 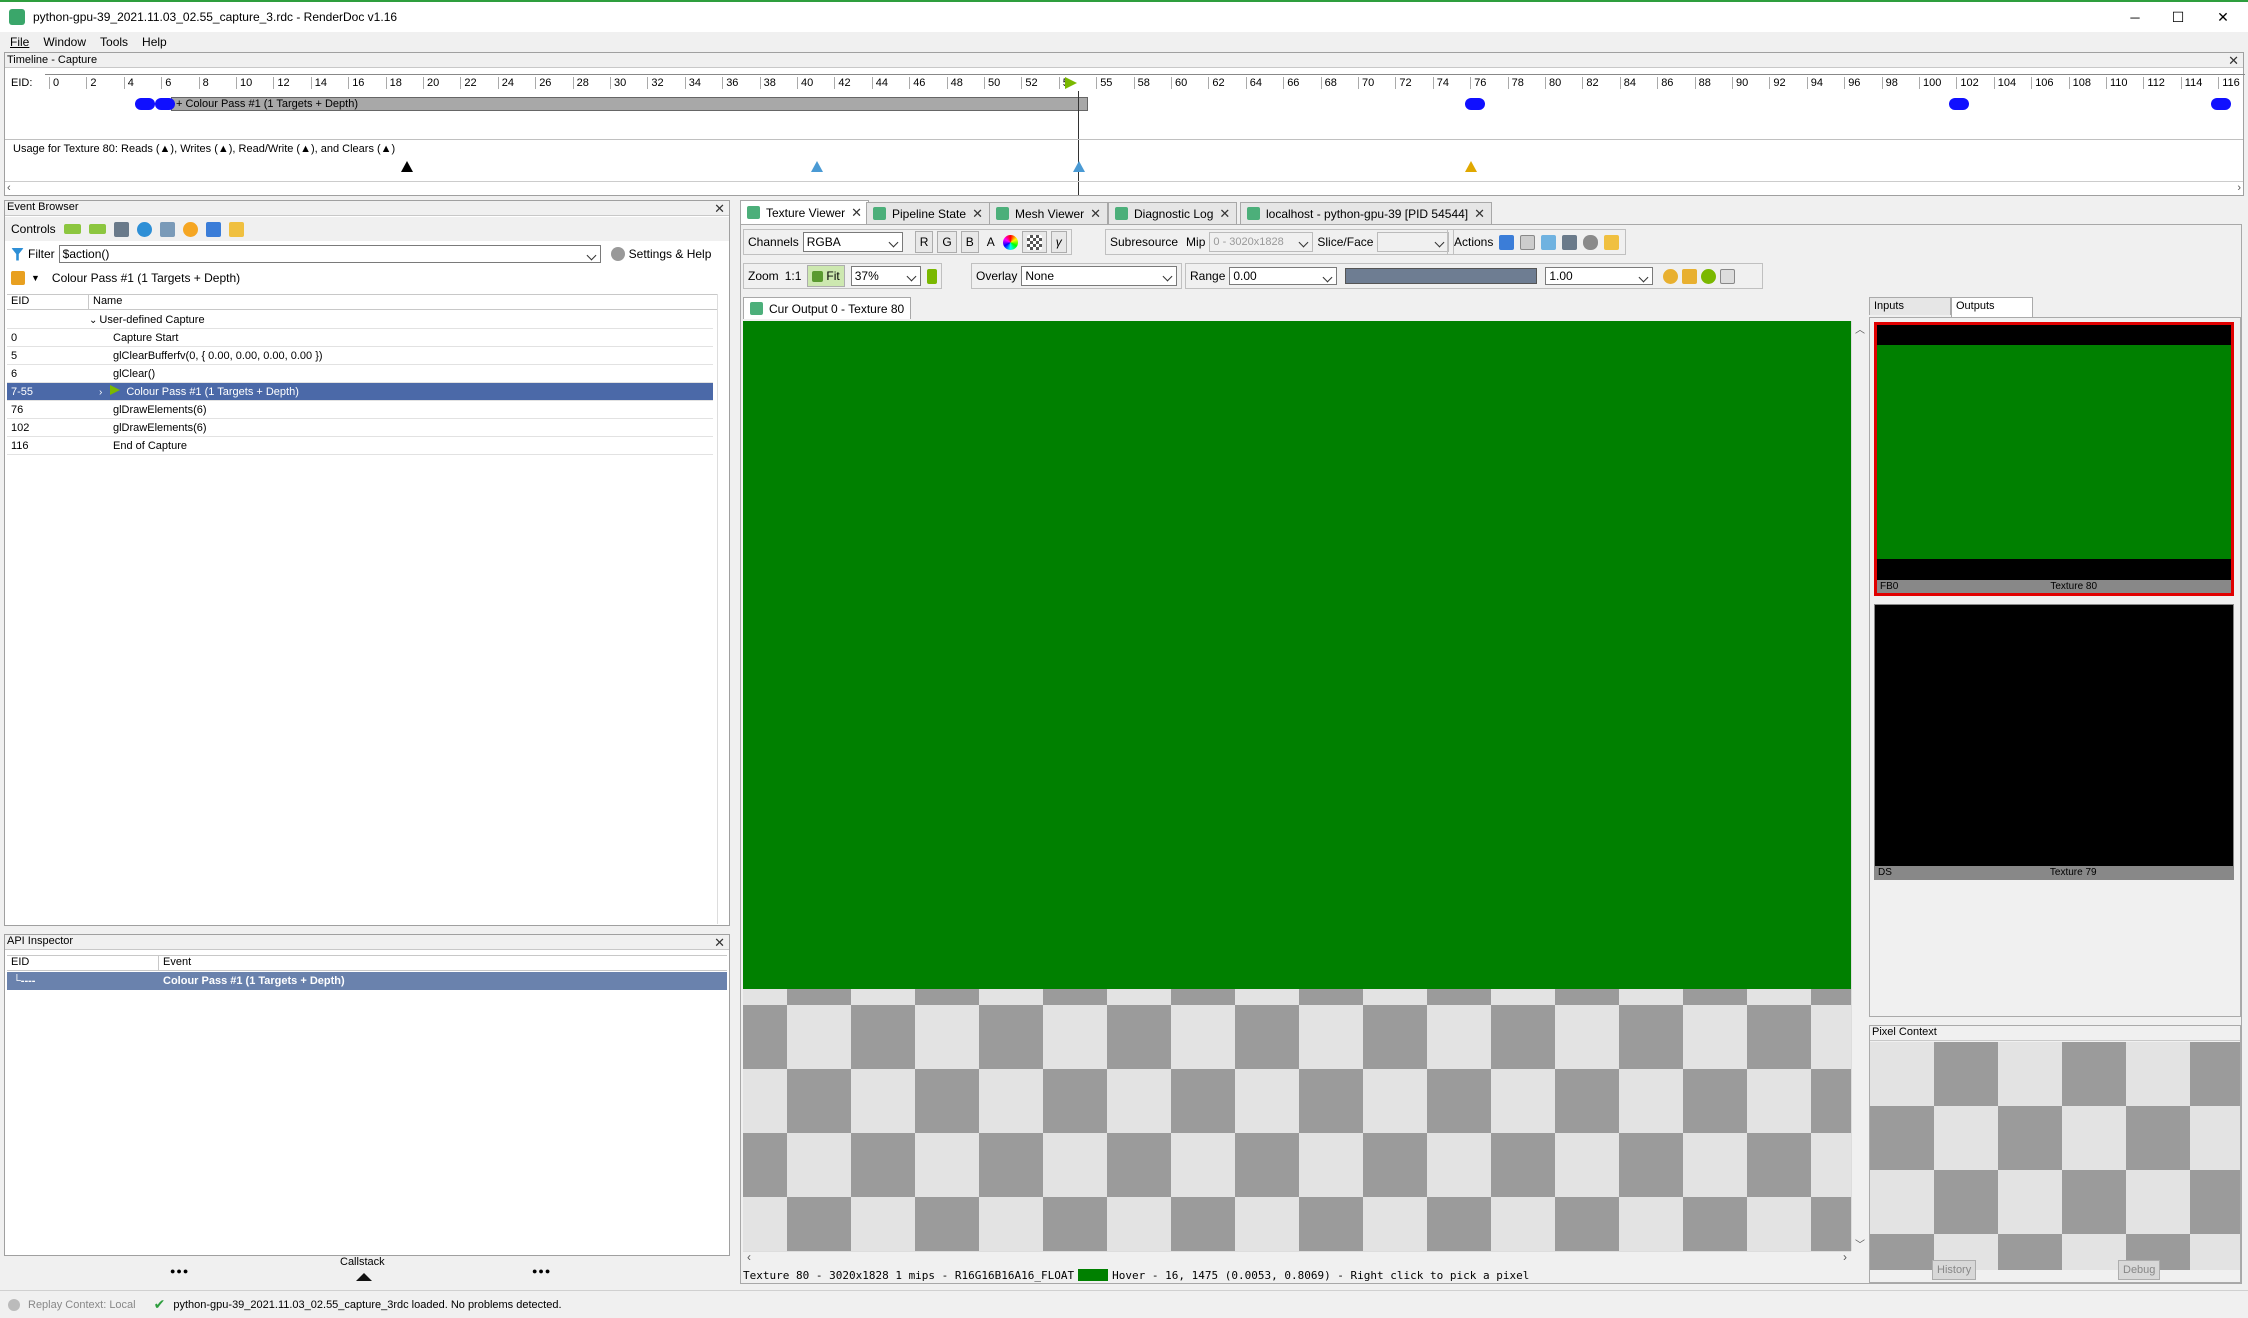 I want to click on chevron-right-icon: ›, so click(x=100, y=392).